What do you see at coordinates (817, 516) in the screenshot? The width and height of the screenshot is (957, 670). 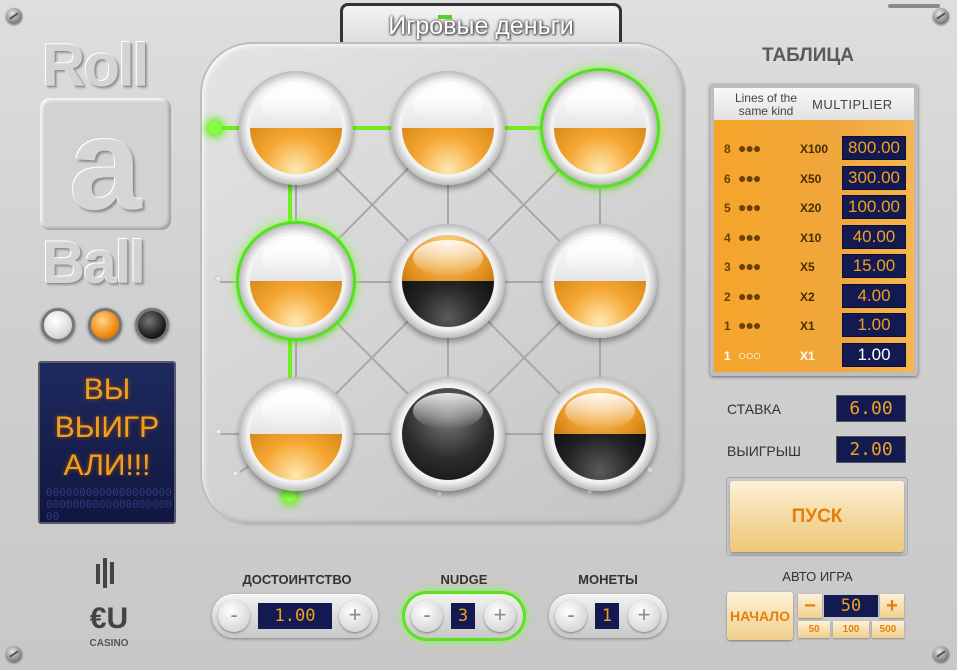 I see `spin-button: ПУСК` at bounding box center [817, 516].